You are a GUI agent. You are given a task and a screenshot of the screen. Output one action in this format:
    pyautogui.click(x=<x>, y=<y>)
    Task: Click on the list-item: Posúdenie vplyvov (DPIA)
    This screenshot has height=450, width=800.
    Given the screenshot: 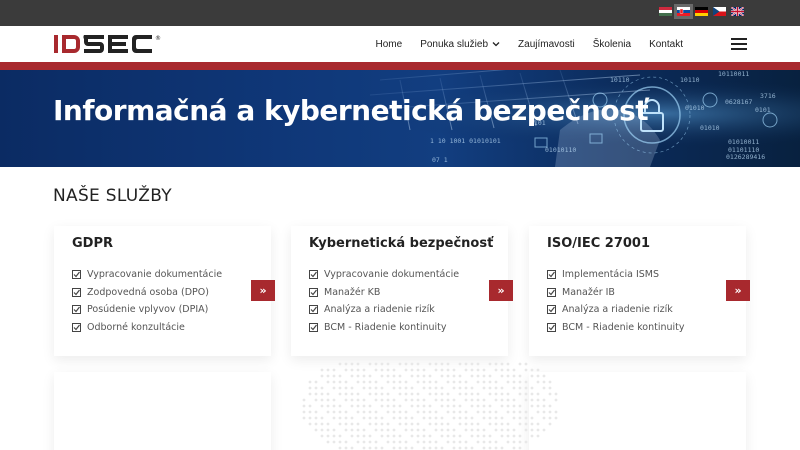 What is the action you would take?
    pyautogui.click(x=147, y=310)
    